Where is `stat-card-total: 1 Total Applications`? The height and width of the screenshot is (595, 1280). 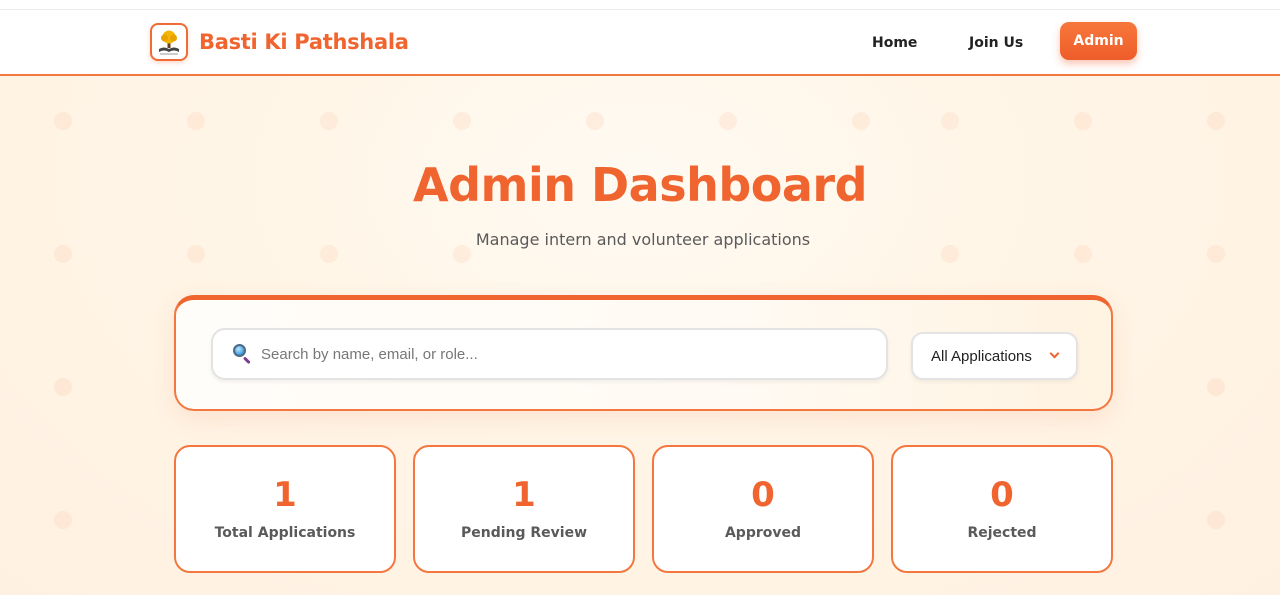
stat-card-total: 1 Total Applications is located at coordinates (285, 509).